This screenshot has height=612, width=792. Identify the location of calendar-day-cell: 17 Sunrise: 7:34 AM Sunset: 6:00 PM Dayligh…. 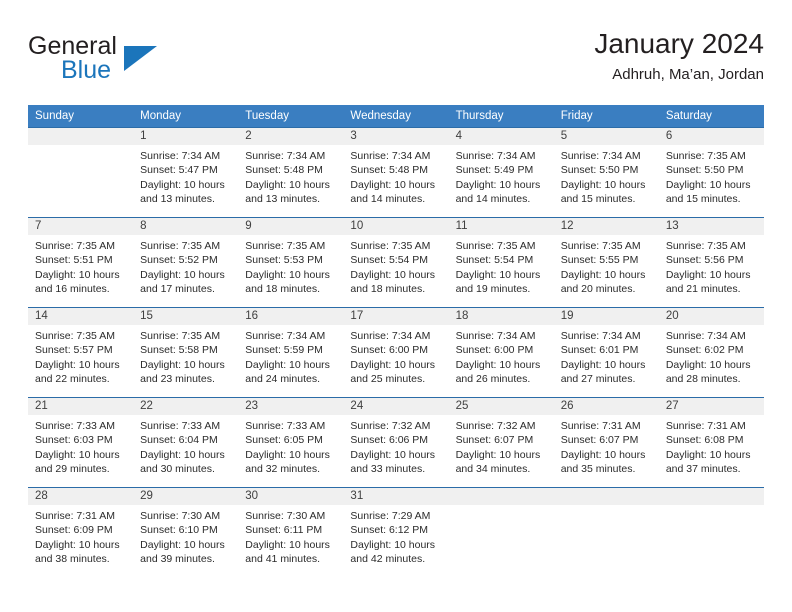
(396, 352).